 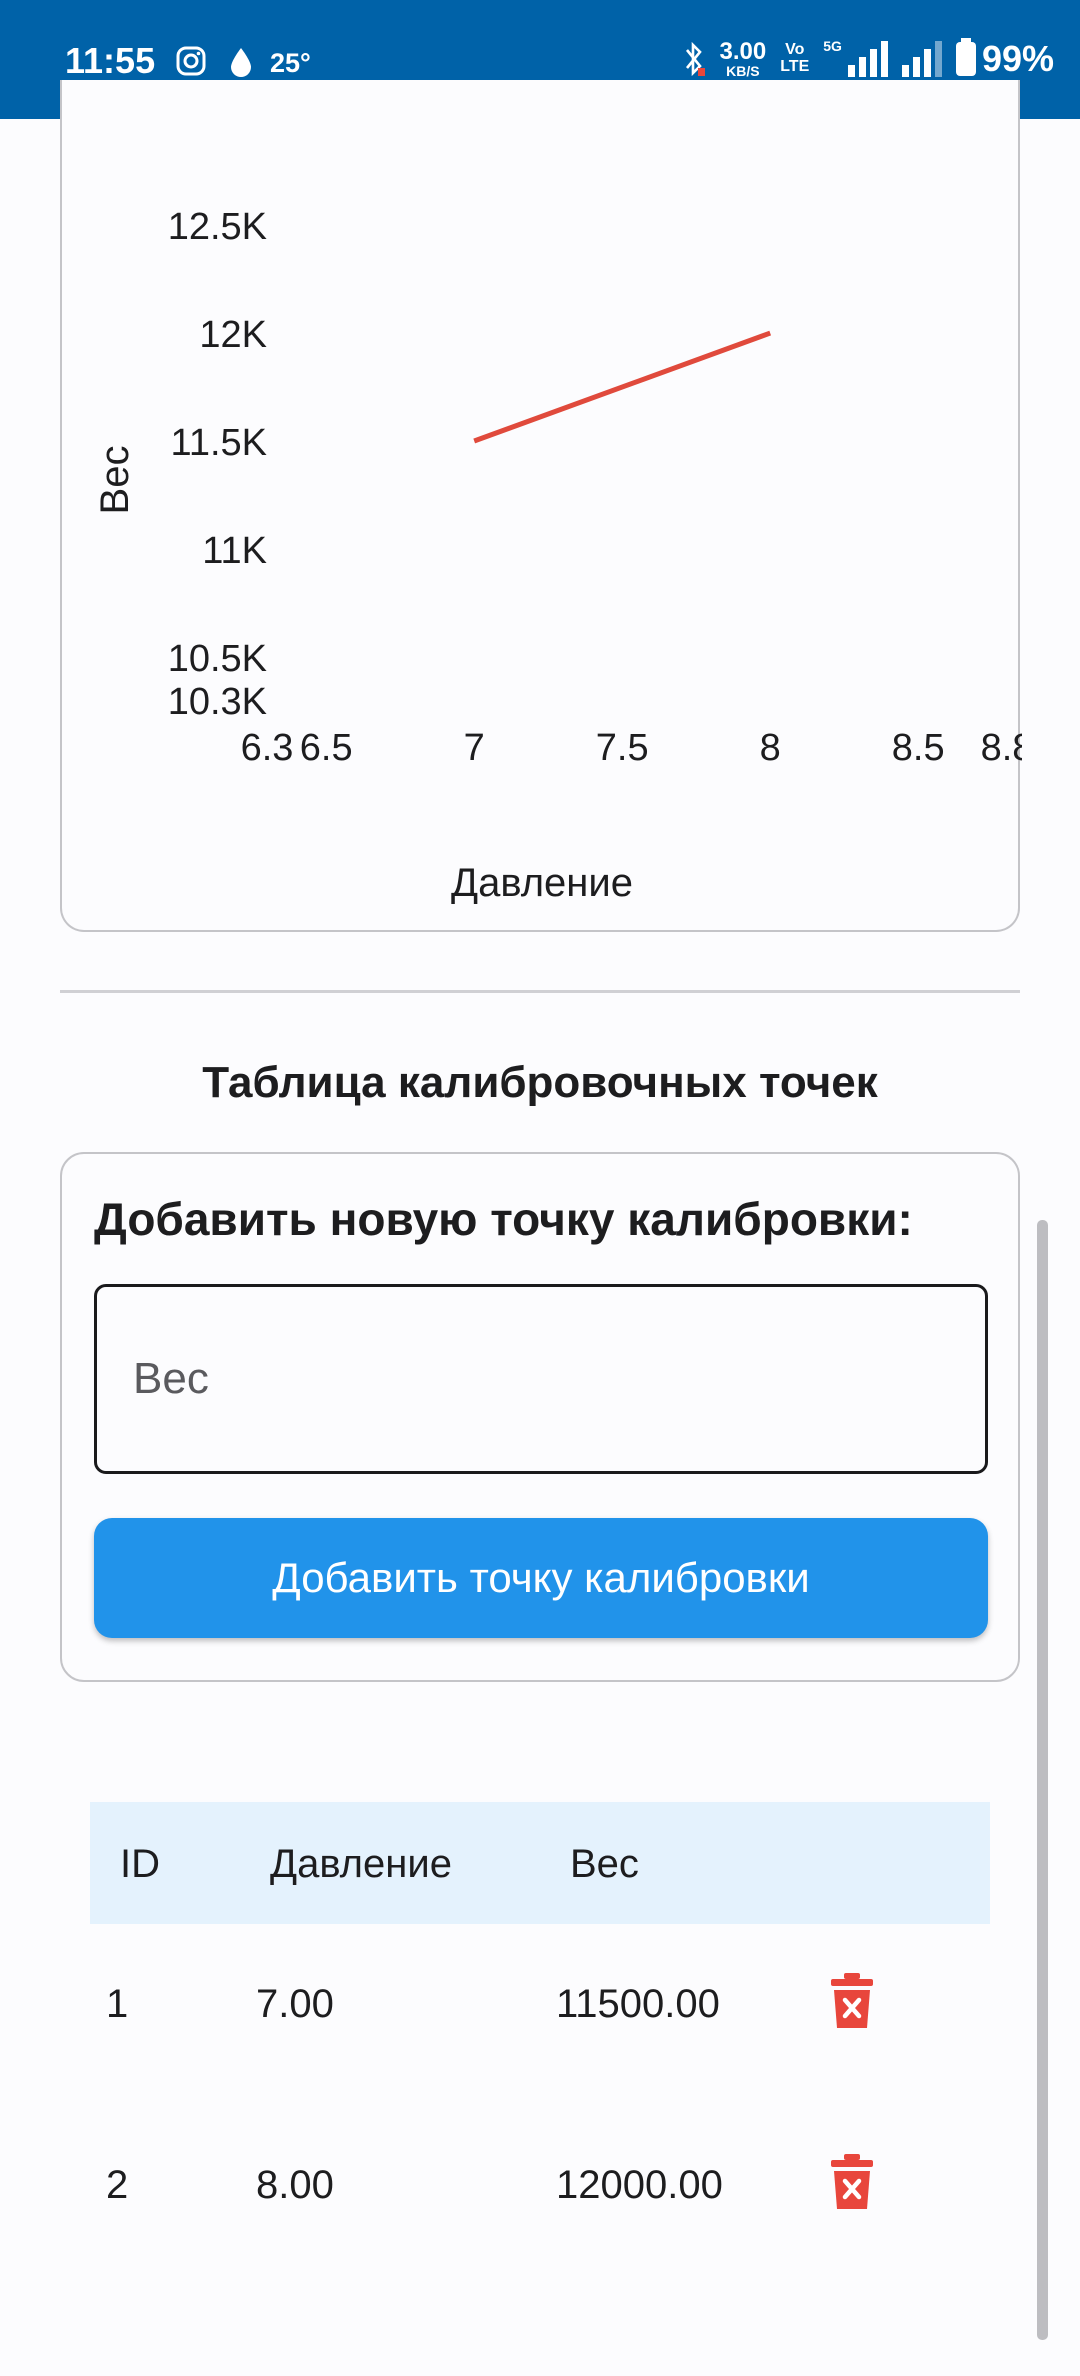 I want to click on speed-unit: KB/S, so click(x=743, y=71).